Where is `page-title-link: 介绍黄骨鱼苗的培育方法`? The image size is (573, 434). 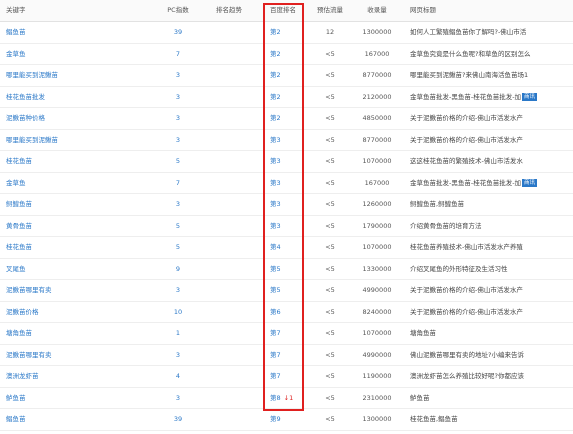
page-title-link: 介绍黄骨鱼苗的培育方法 is located at coordinates (490, 226).